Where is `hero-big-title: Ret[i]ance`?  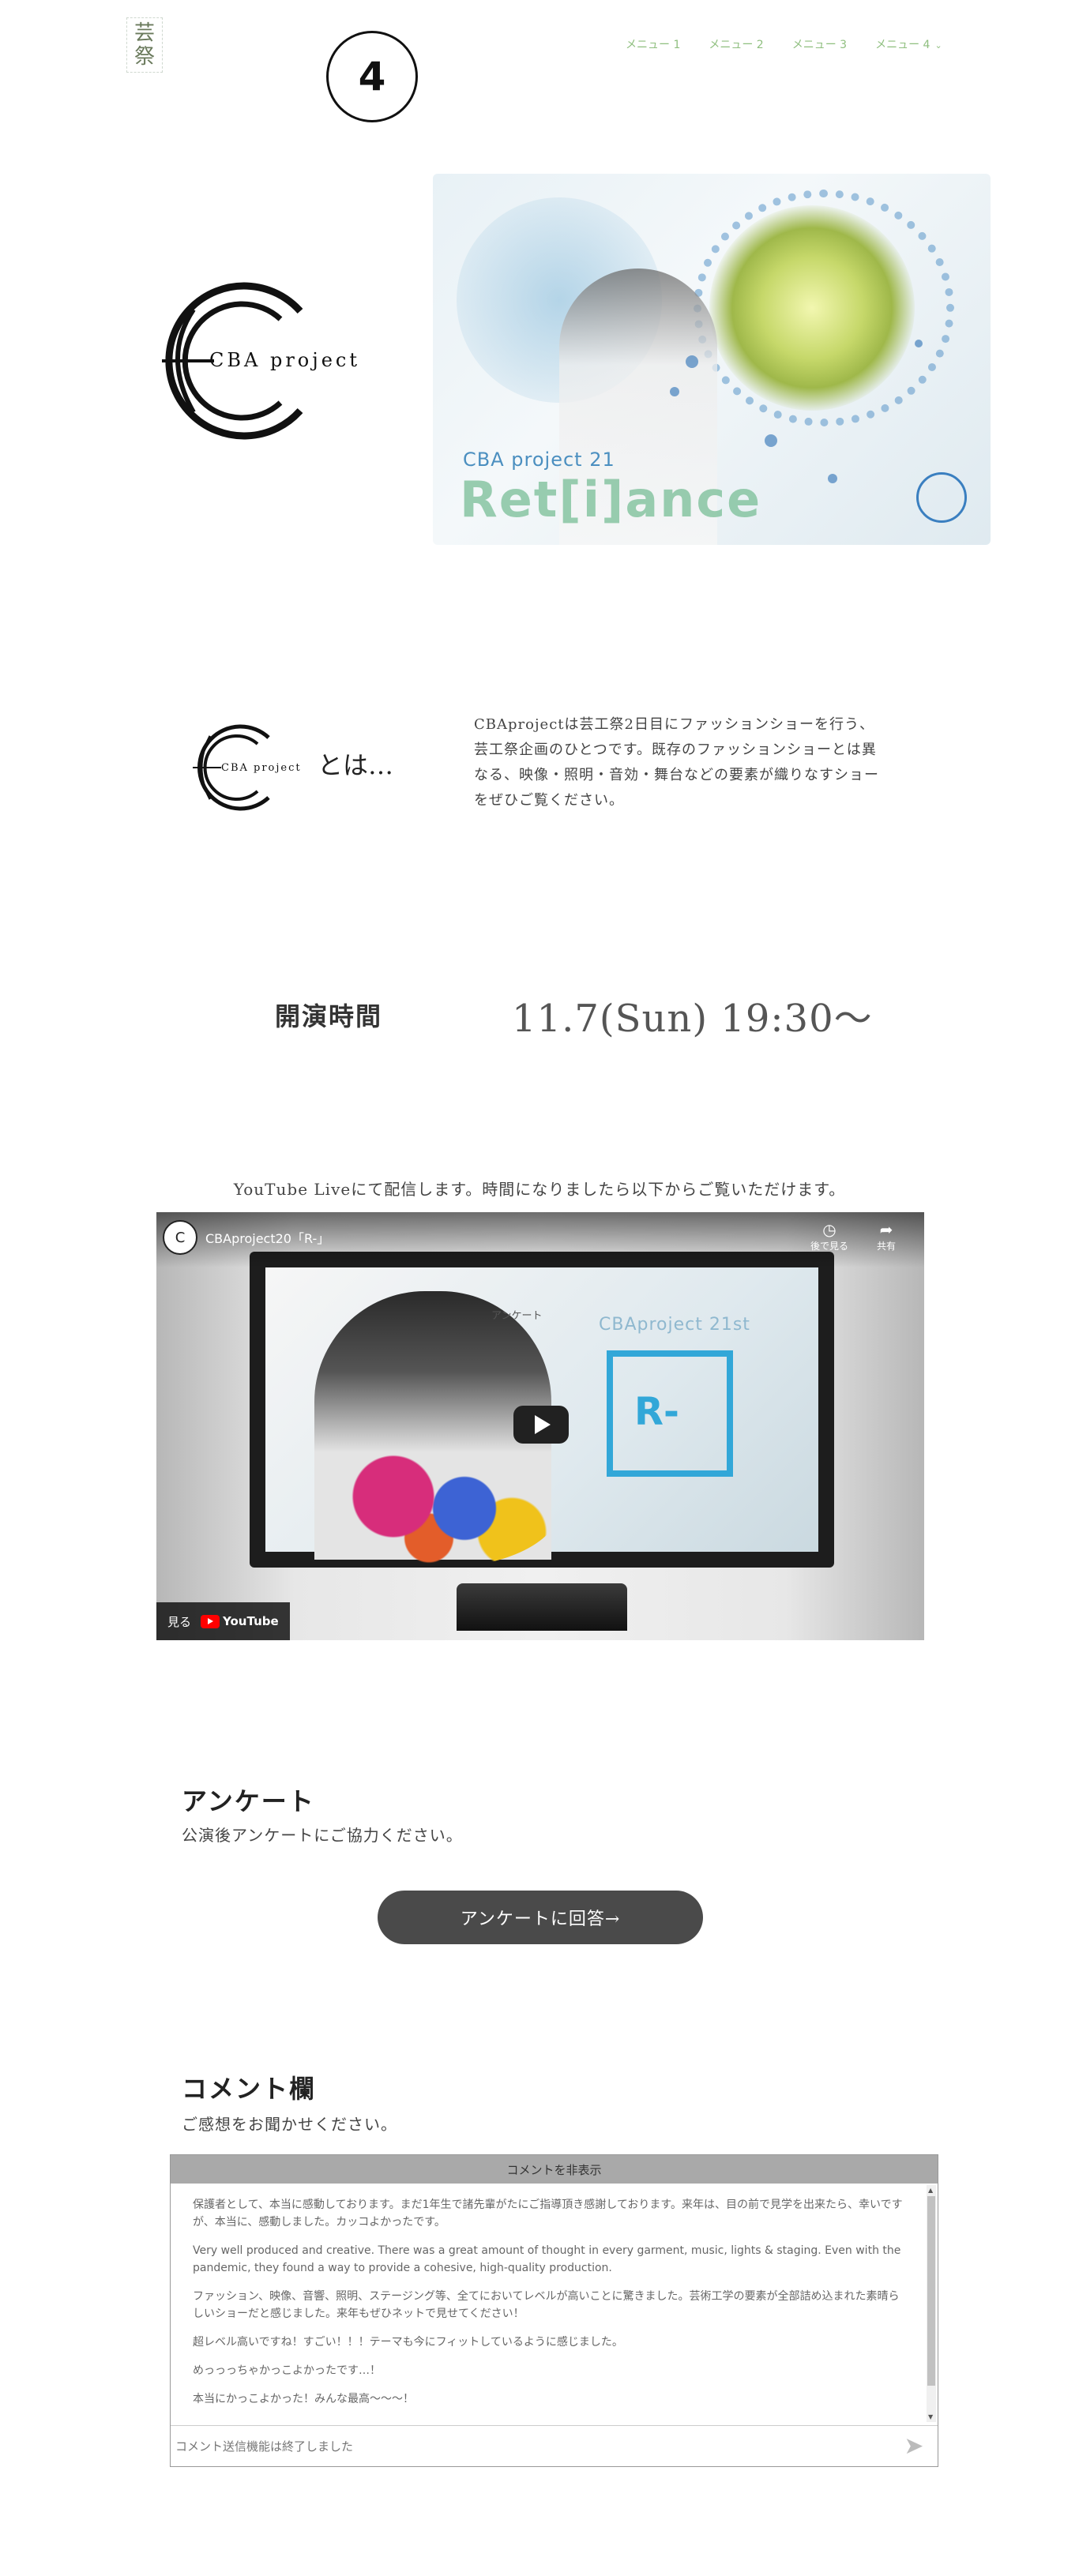 hero-big-title: Ret[i]ance is located at coordinates (611, 499).